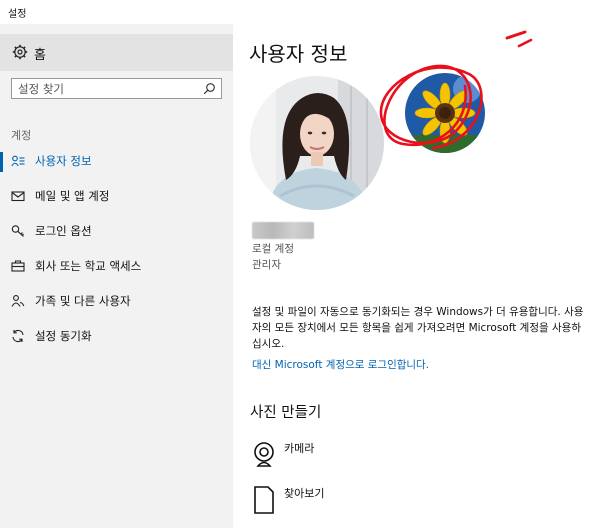 This screenshot has width=600, height=528. What do you see at coordinates (352, 503) in the screenshot?
I see `browse-button: 찾아보기` at bounding box center [352, 503].